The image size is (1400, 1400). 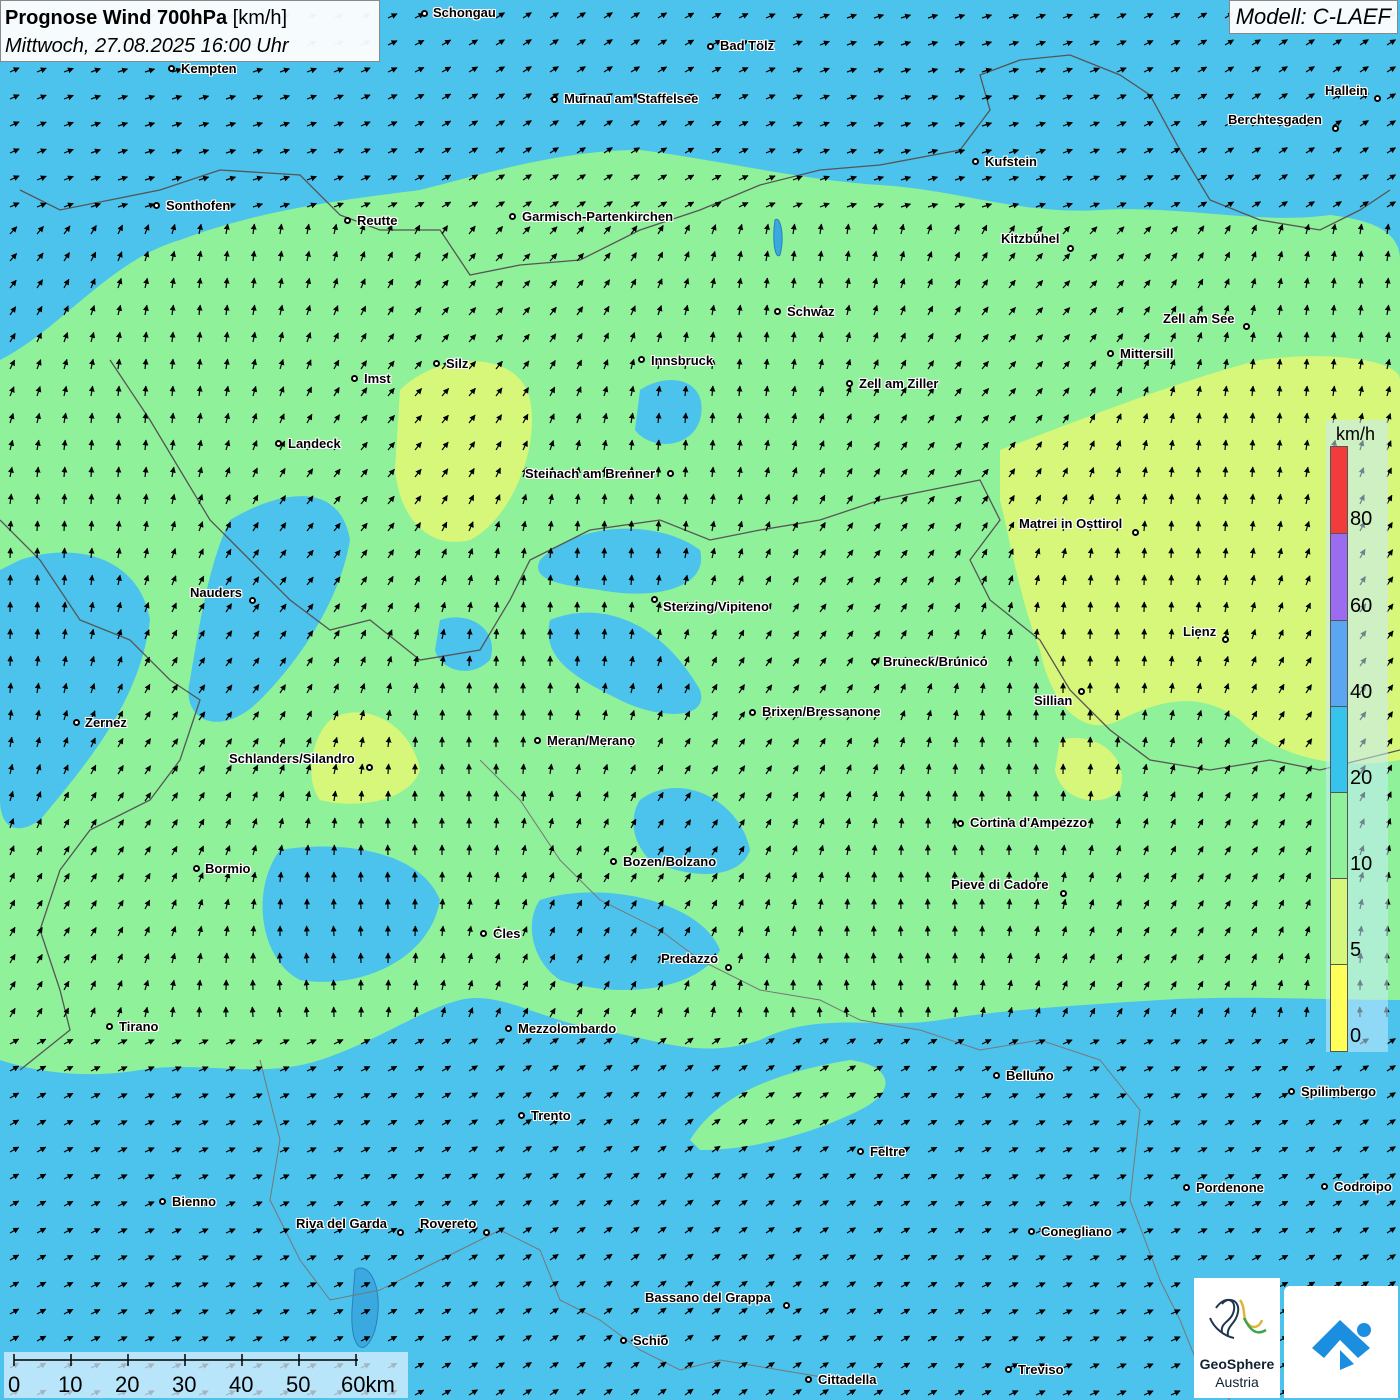 What do you see at coordinates (1030, 1075) in the screenshot?
I see `city-label: Belluno` at bounding box center [1030, 1075].